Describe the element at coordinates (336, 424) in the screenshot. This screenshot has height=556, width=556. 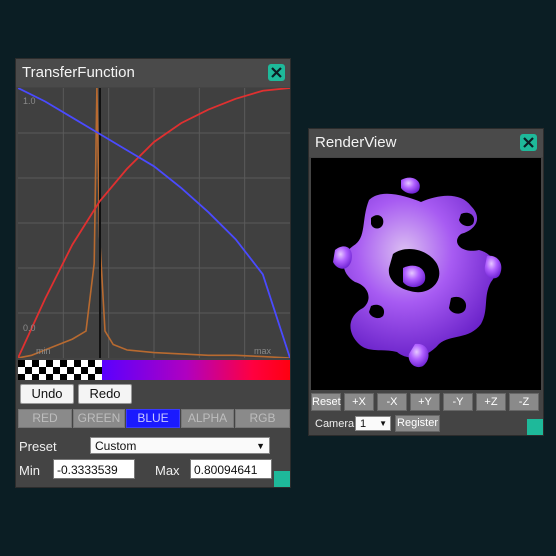
I see `camera-label: Camera:` at that location.